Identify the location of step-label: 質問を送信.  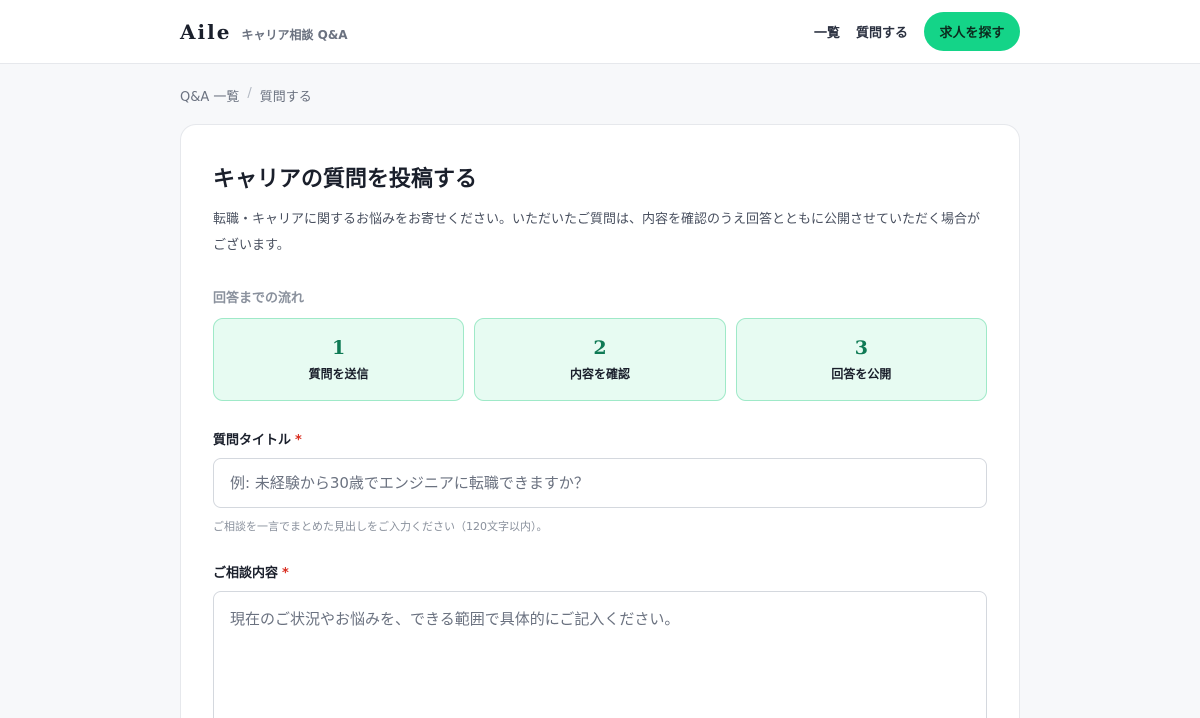
(338, 374).